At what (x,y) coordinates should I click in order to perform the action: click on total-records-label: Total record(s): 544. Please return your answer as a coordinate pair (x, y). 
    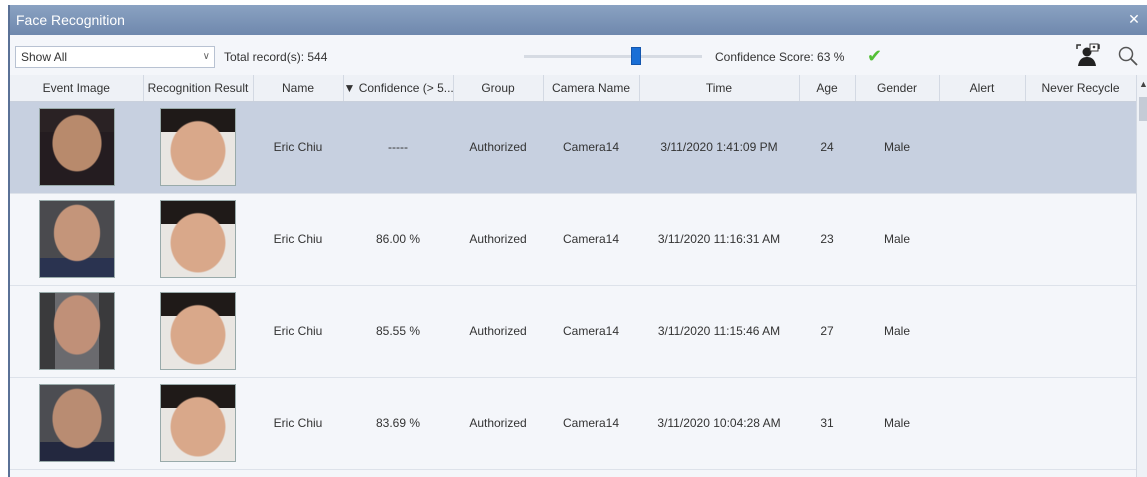
    Looking at the image, I should click on (276, 57).